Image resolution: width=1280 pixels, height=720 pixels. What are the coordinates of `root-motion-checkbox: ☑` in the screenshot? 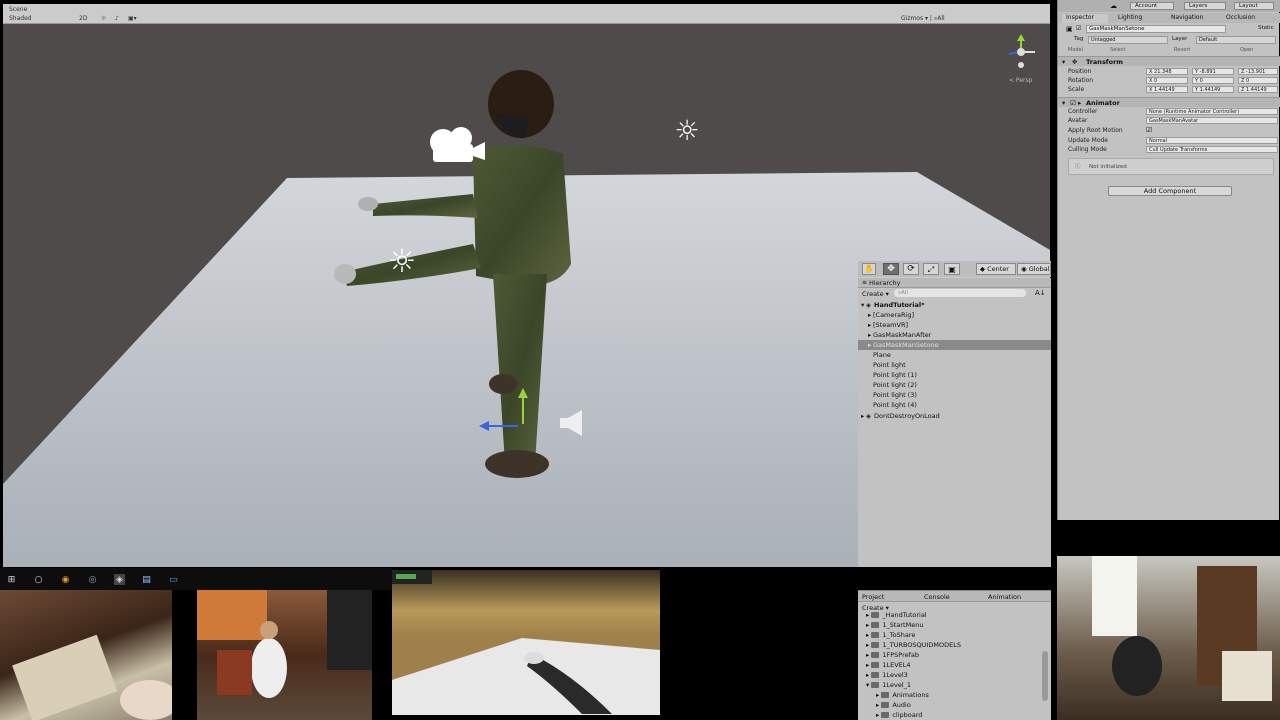 It's located at (1149, 130).